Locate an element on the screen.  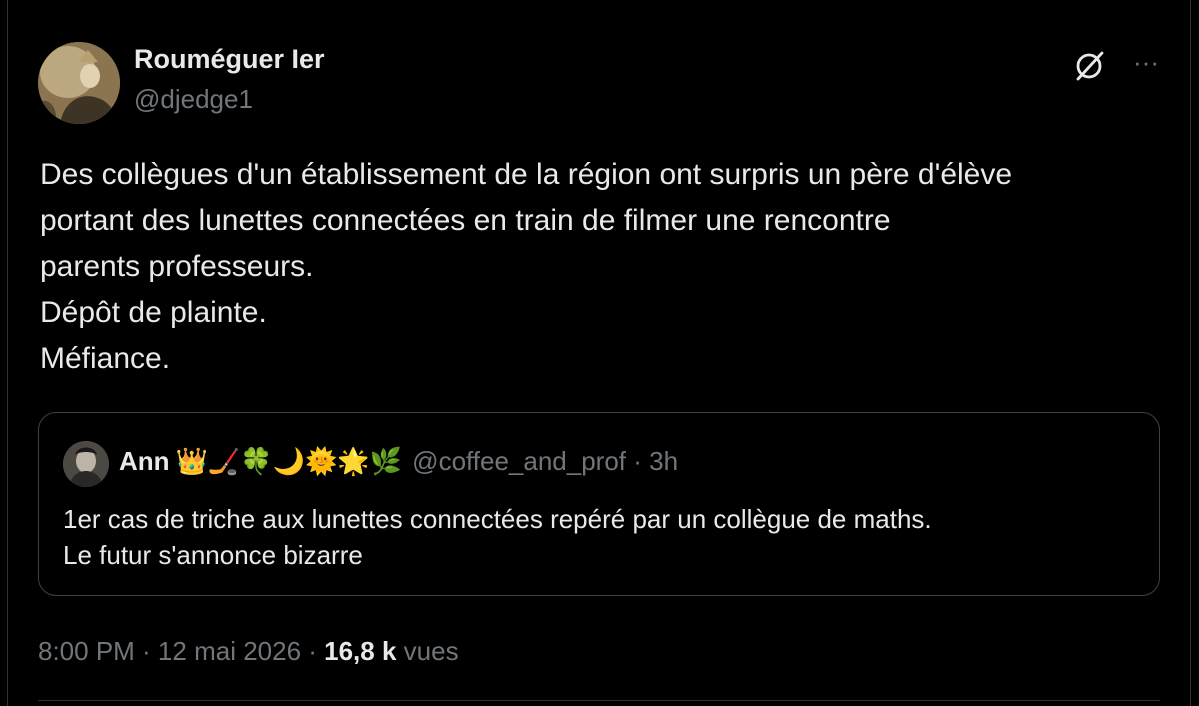
tweet-line: parents professeurs. is located at coordinates (177, 266).